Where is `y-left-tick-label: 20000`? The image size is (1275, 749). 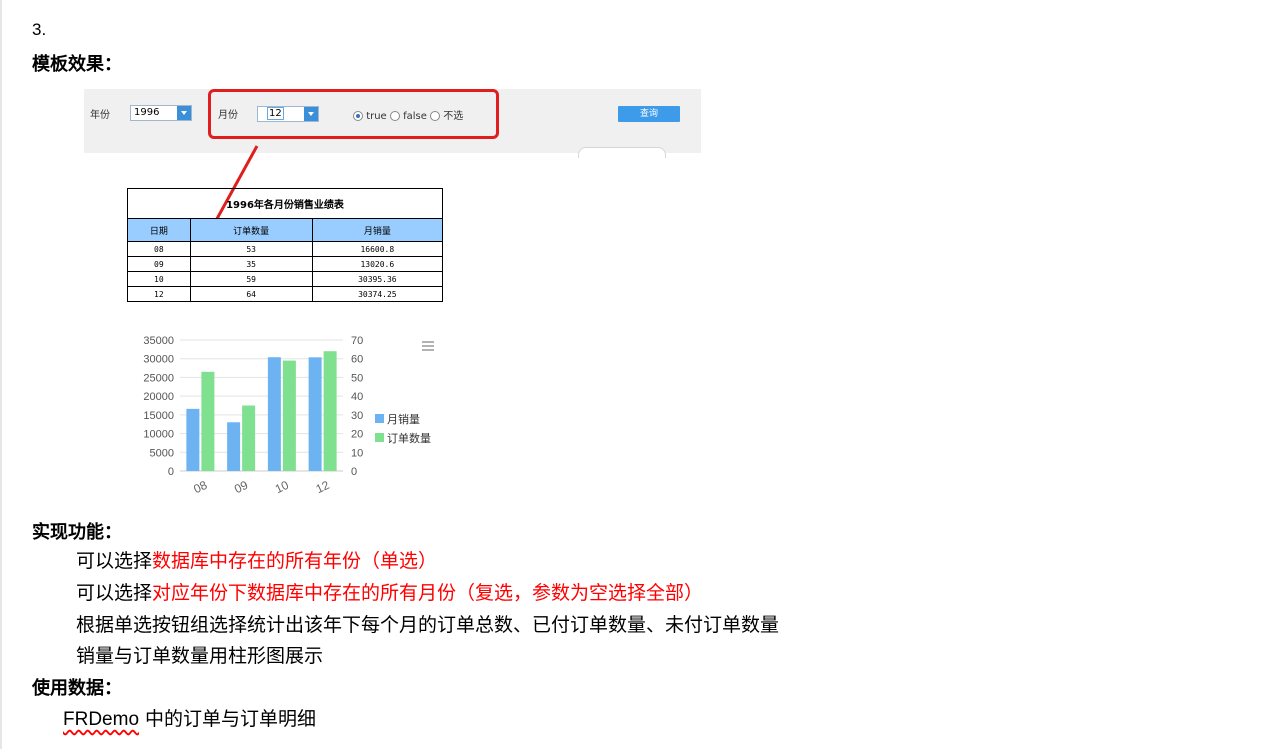 y-left-tick-label: 20000 is located at coordinates (158, 397).